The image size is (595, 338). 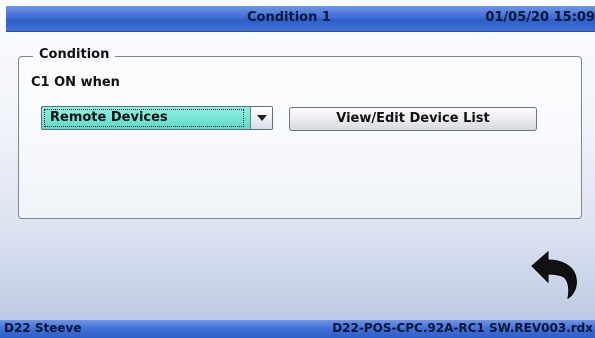 What do you see at coordinates (289, 17) in the screenshot?
I see `screen-title: Condition 1` at bounding box center [289, 17].